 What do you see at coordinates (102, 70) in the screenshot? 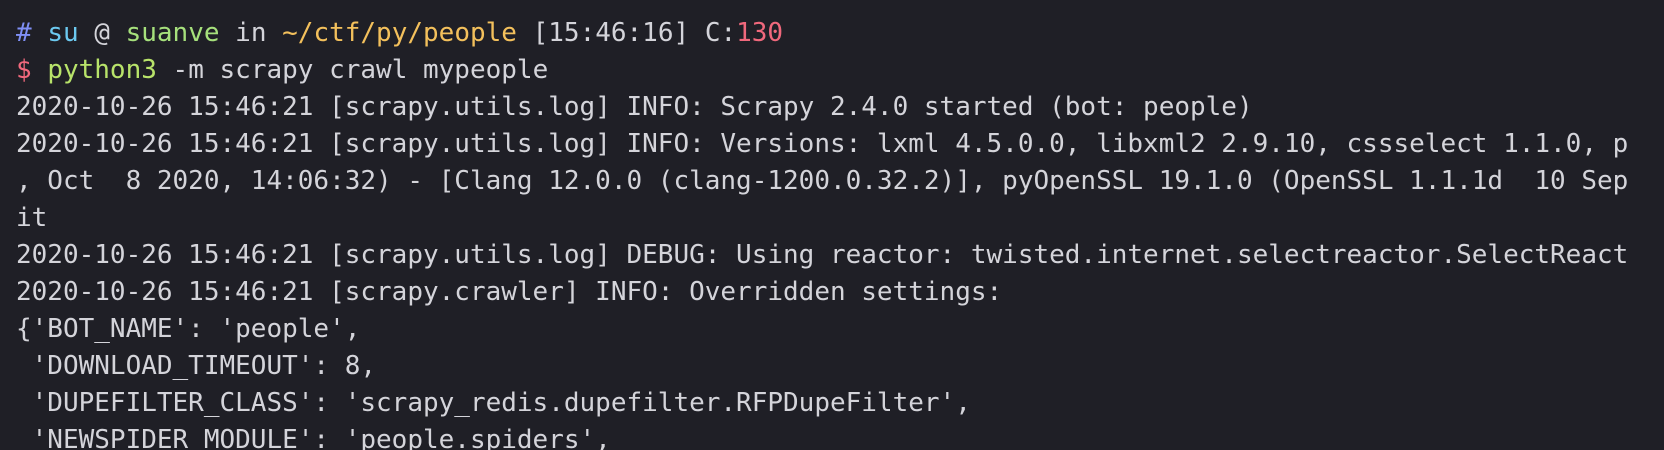
I see `command-program: python3` at bounding box center [102, 70].